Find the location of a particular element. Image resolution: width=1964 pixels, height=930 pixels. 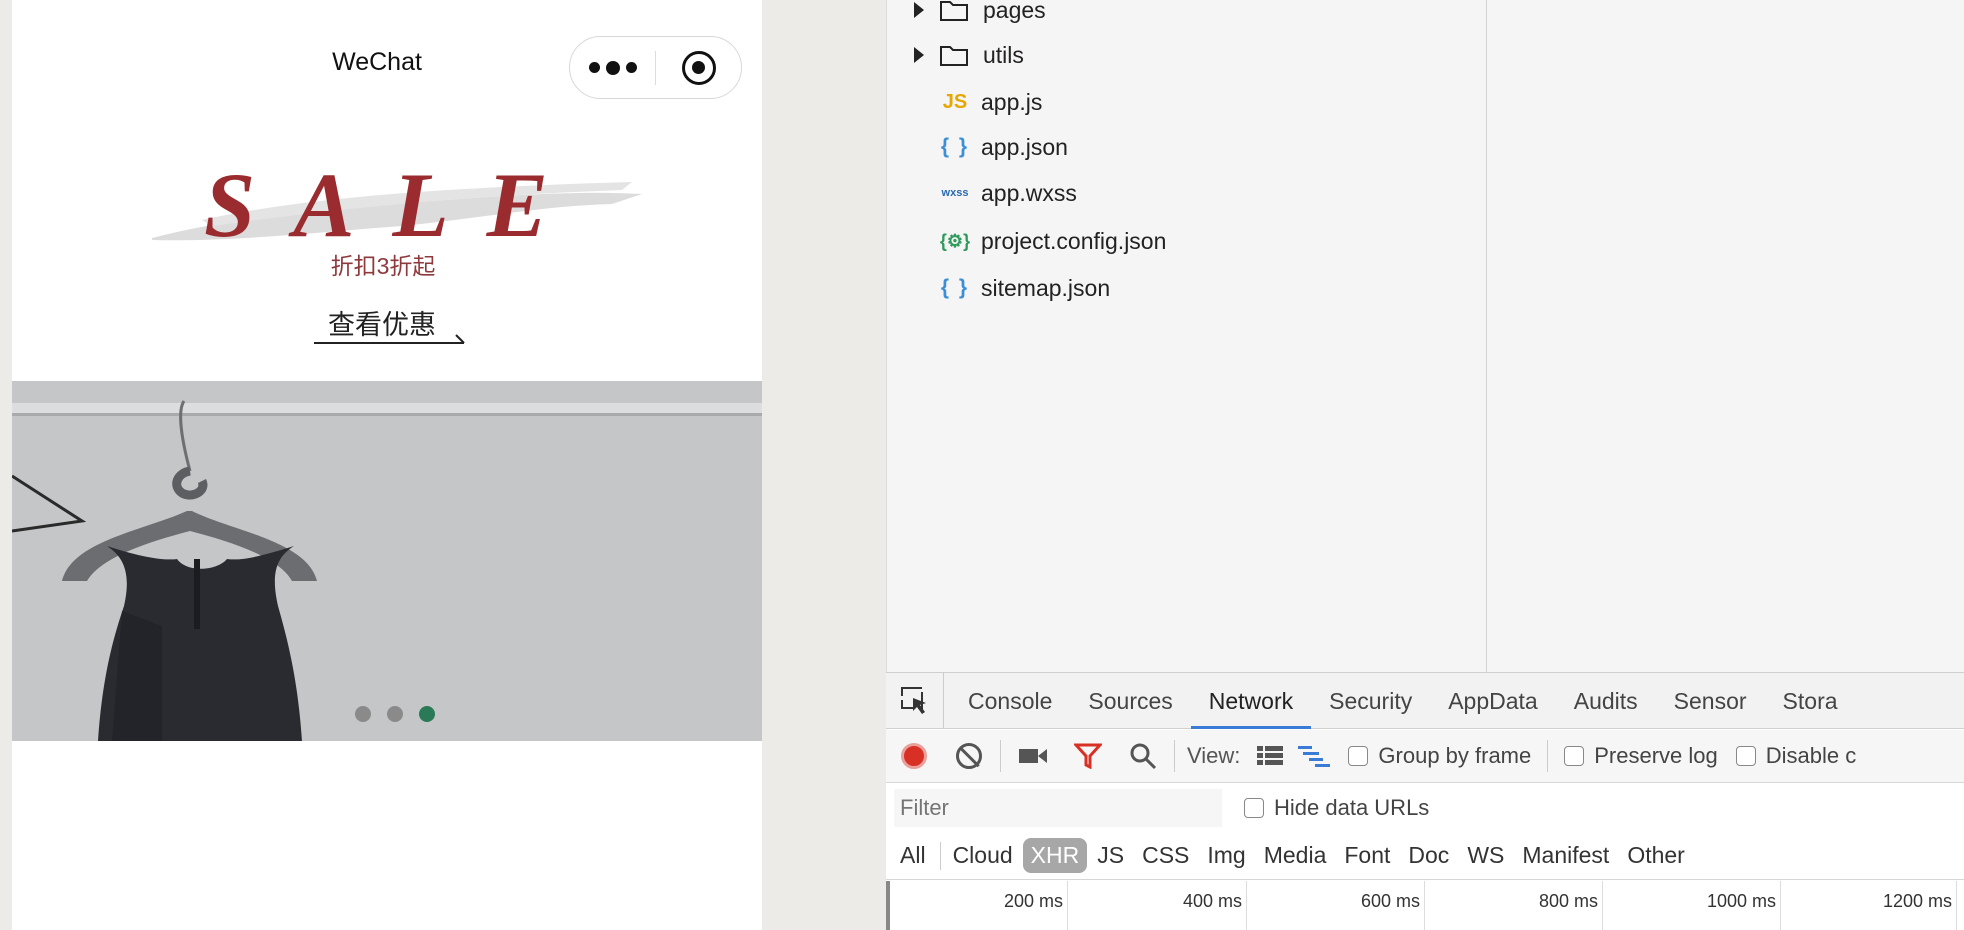

tab-network: Network is located at coordinates (1251, 701).